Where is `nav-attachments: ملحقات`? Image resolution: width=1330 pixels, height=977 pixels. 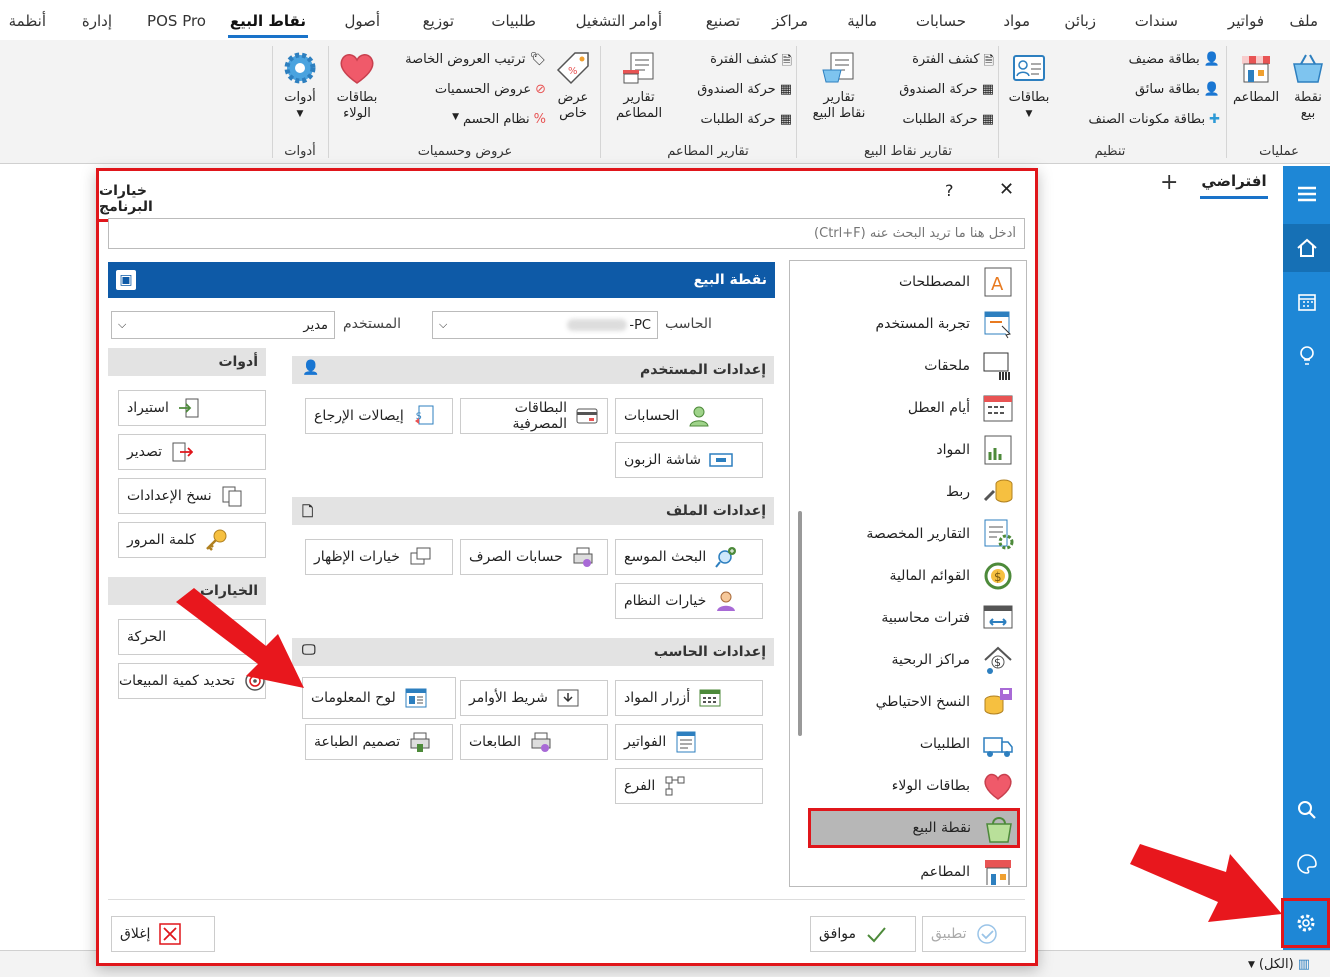
nav-attachments: ملحقات is located at coordinates (913, 366).